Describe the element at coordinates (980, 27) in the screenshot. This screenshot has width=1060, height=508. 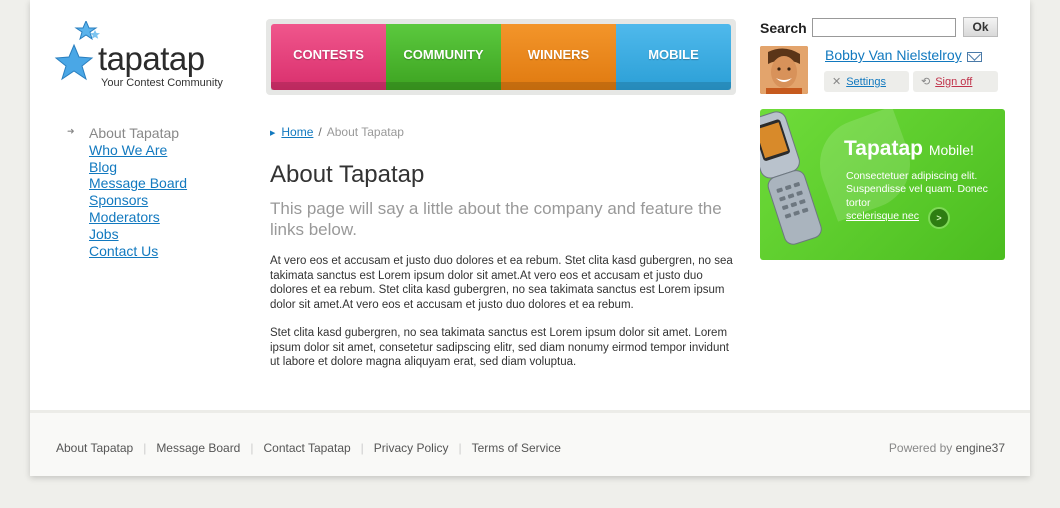
I see `search-ok-button: Ok` at that location.